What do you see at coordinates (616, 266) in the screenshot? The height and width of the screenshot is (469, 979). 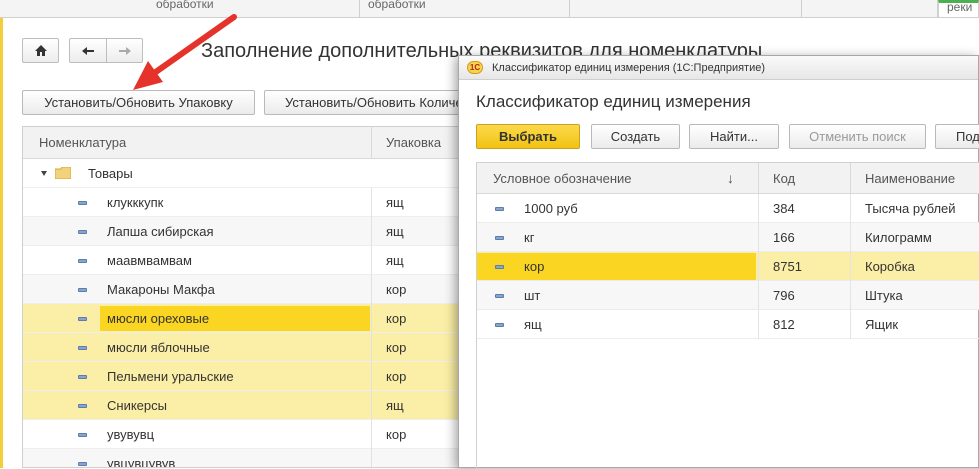 I see `current-cell-highlight` at bounding box center [616, 266].